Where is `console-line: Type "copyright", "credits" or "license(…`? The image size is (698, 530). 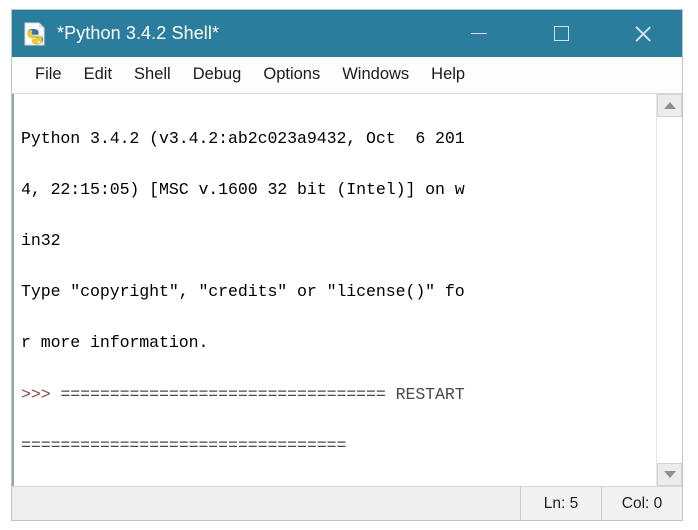
console-line: Type "copyright", "credits" or "license(… is located at coordinates (336, 292).